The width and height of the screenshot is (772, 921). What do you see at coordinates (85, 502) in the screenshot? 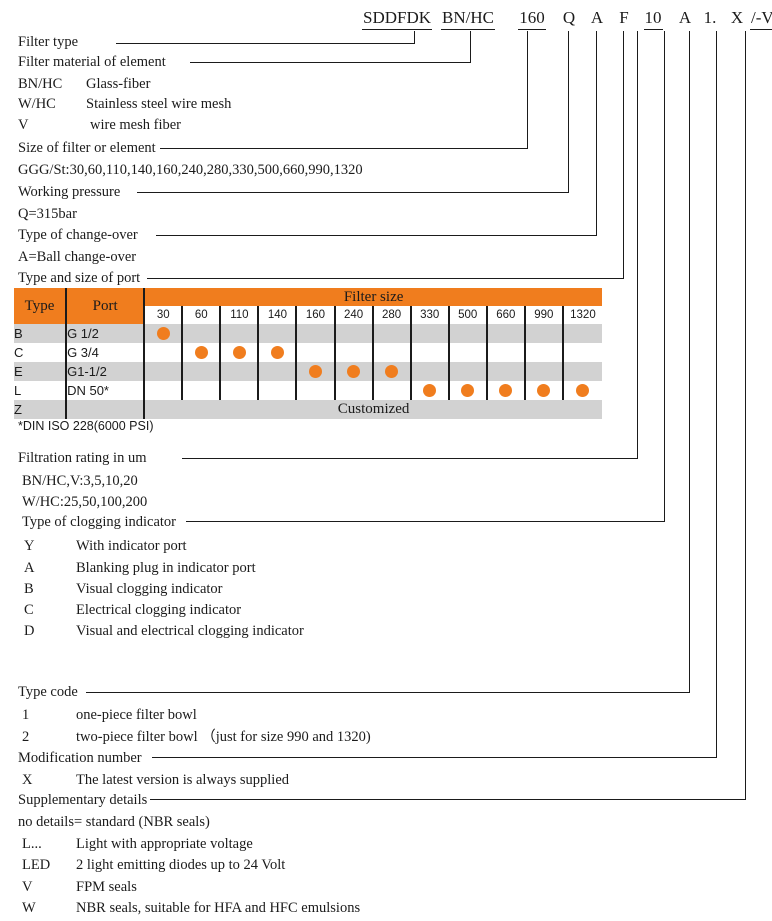
I see `value-filtration-1: W/HC:25,50,100,200` at bounding box center [85, 502].